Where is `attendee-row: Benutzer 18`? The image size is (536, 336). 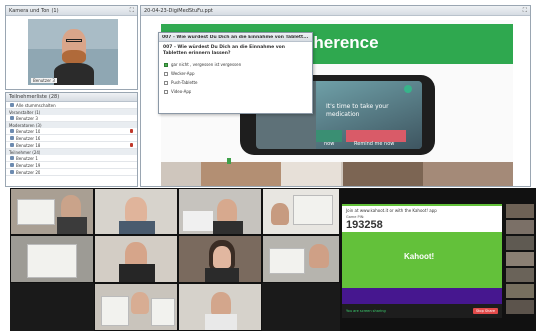 attendee-row: Benutzer 18 is located at coordinates (71, 145).